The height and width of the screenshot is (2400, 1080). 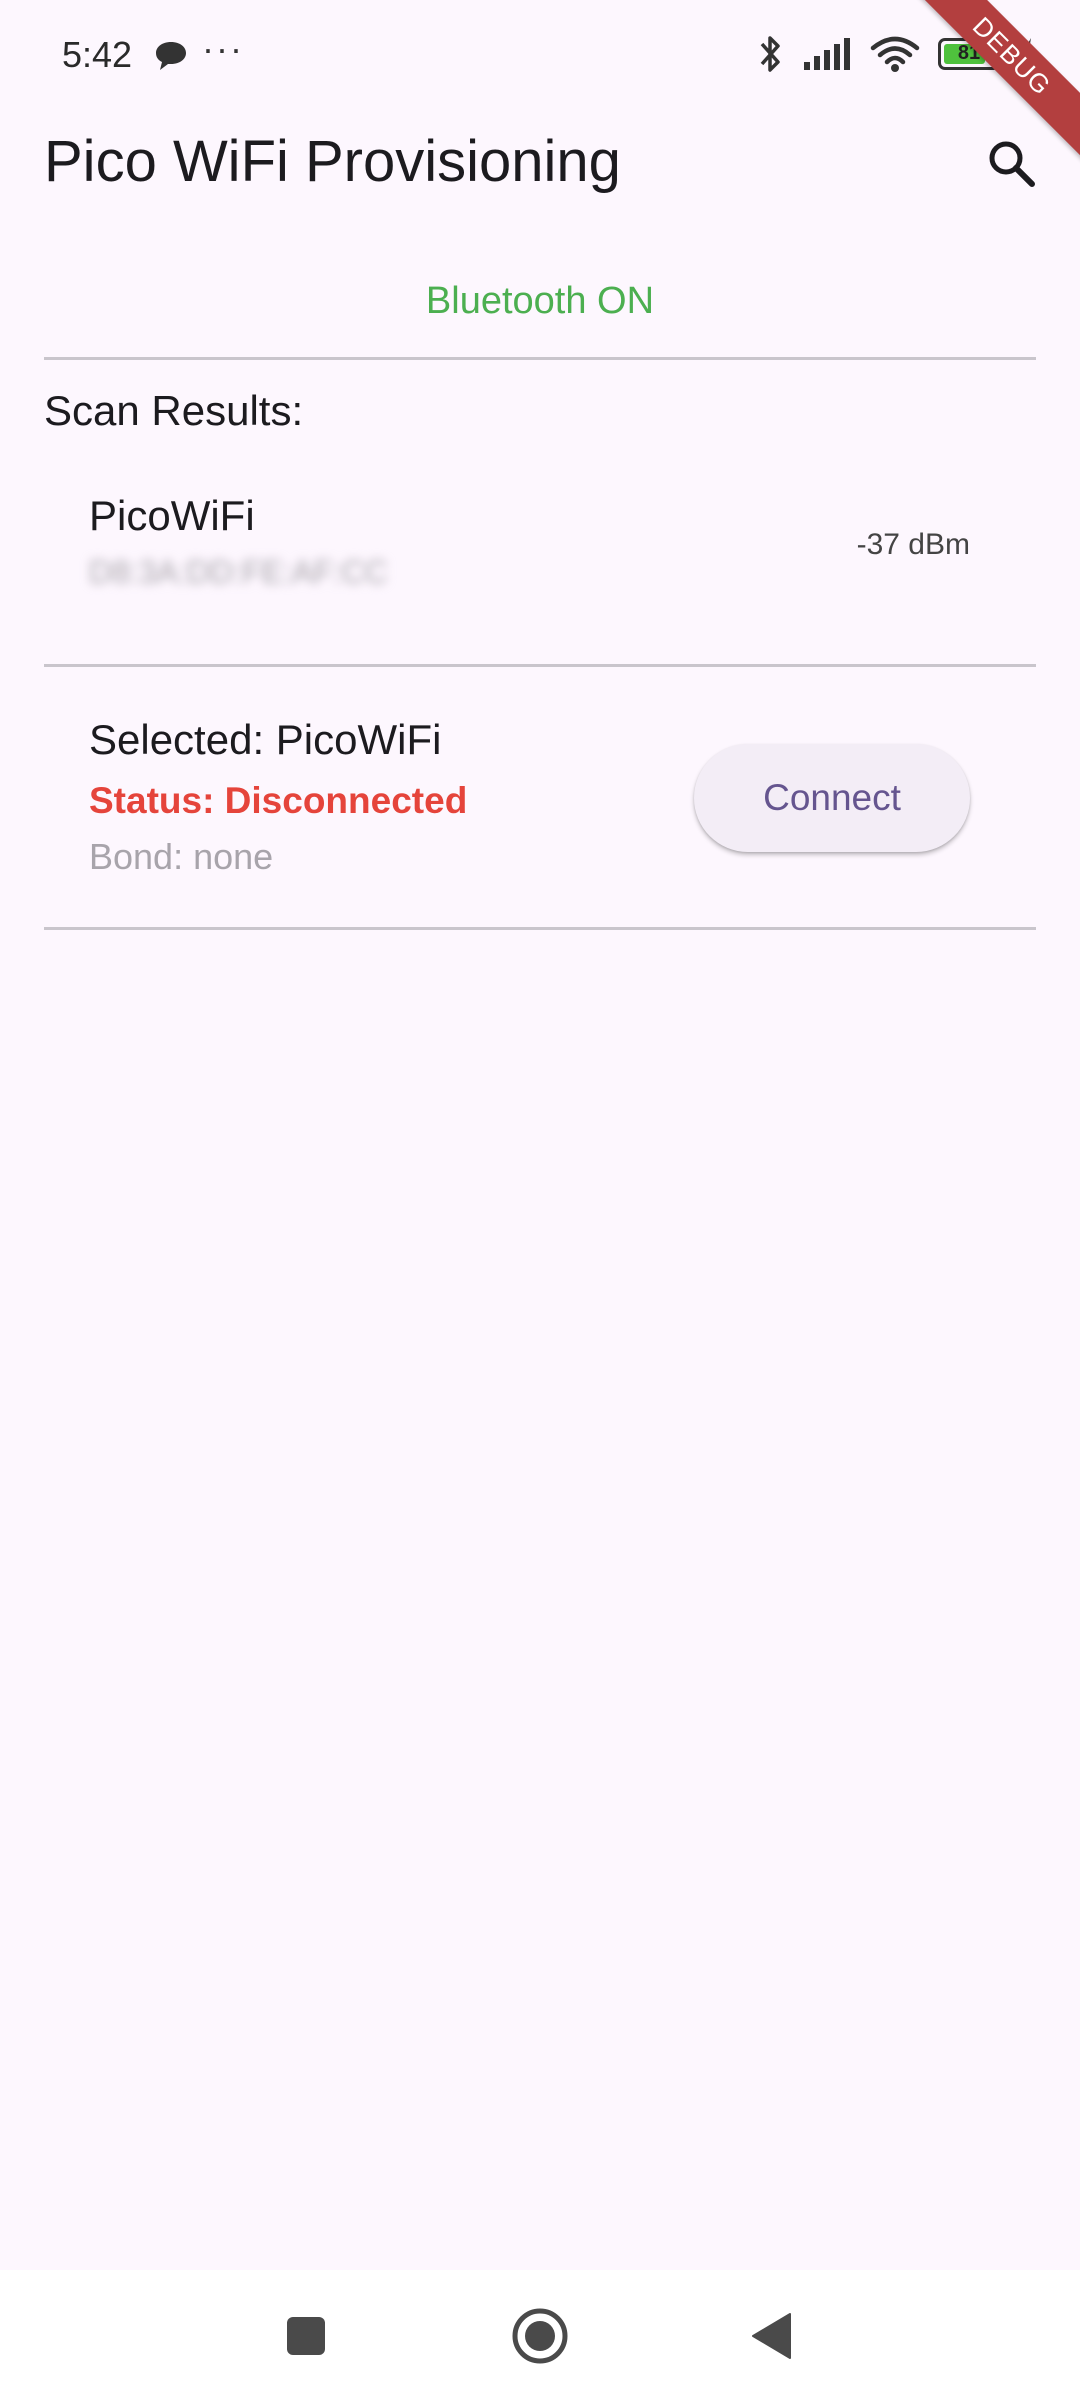 I want to click on wifi-icon, so click(x=895, y=54).